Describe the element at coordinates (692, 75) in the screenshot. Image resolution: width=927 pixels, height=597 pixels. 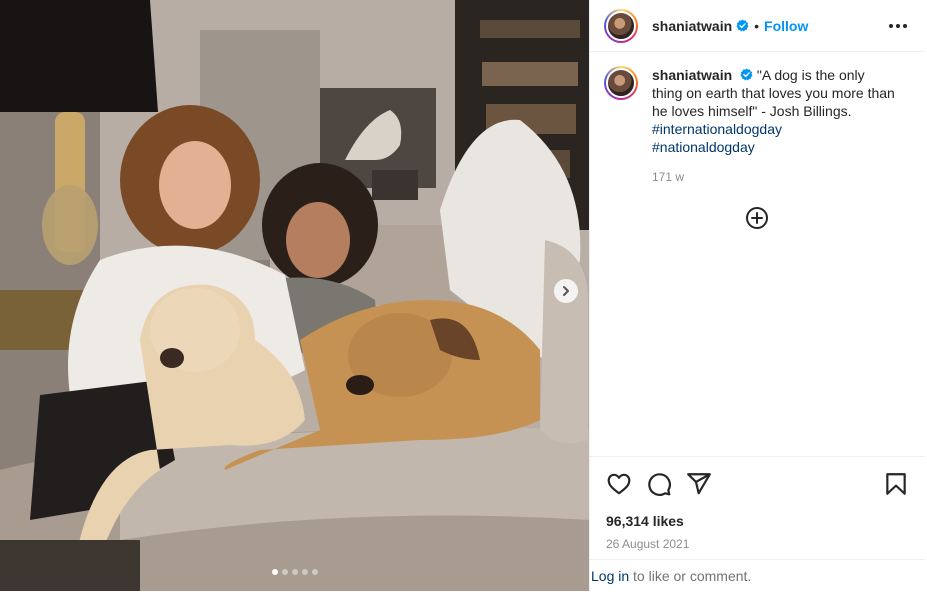
I see `caption-username: shaniatwain` at that location.